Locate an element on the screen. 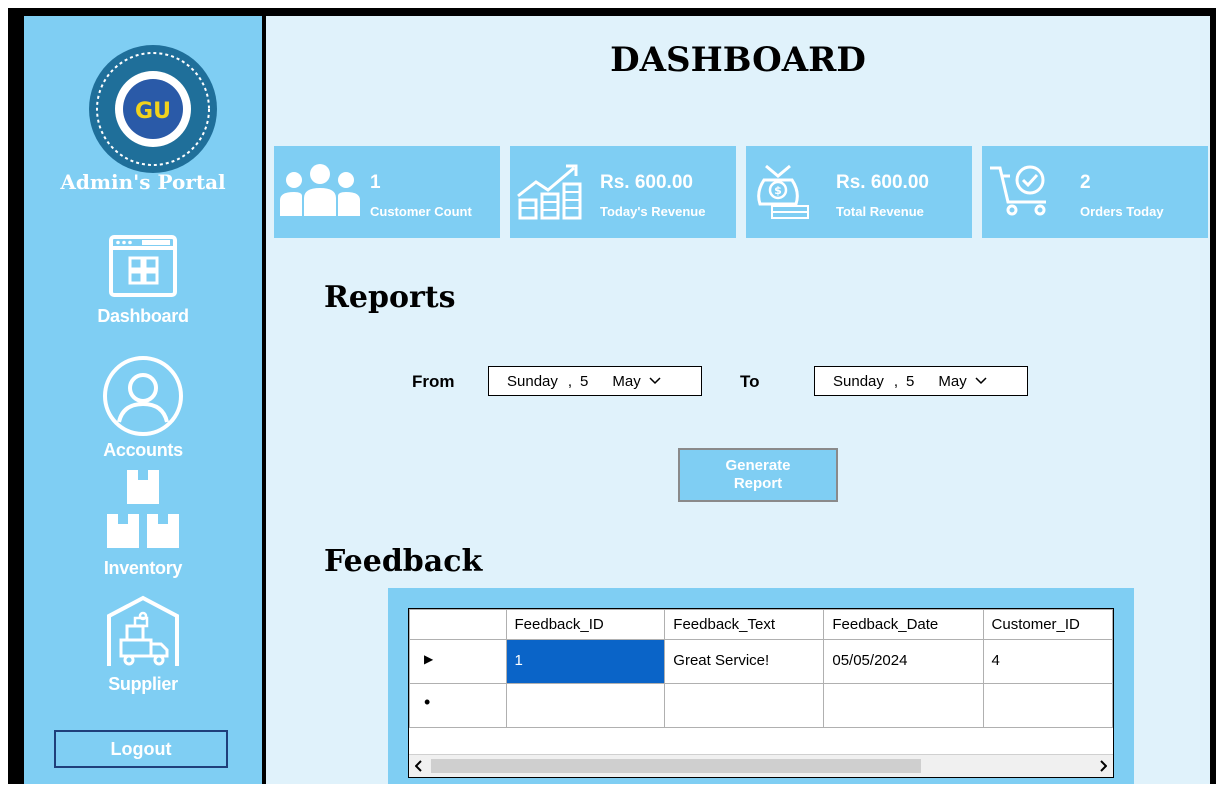 Image resolution: width=1226 pixels, height=792 pixels. from-day-name: Sunday is located at coordinates (532, 381).